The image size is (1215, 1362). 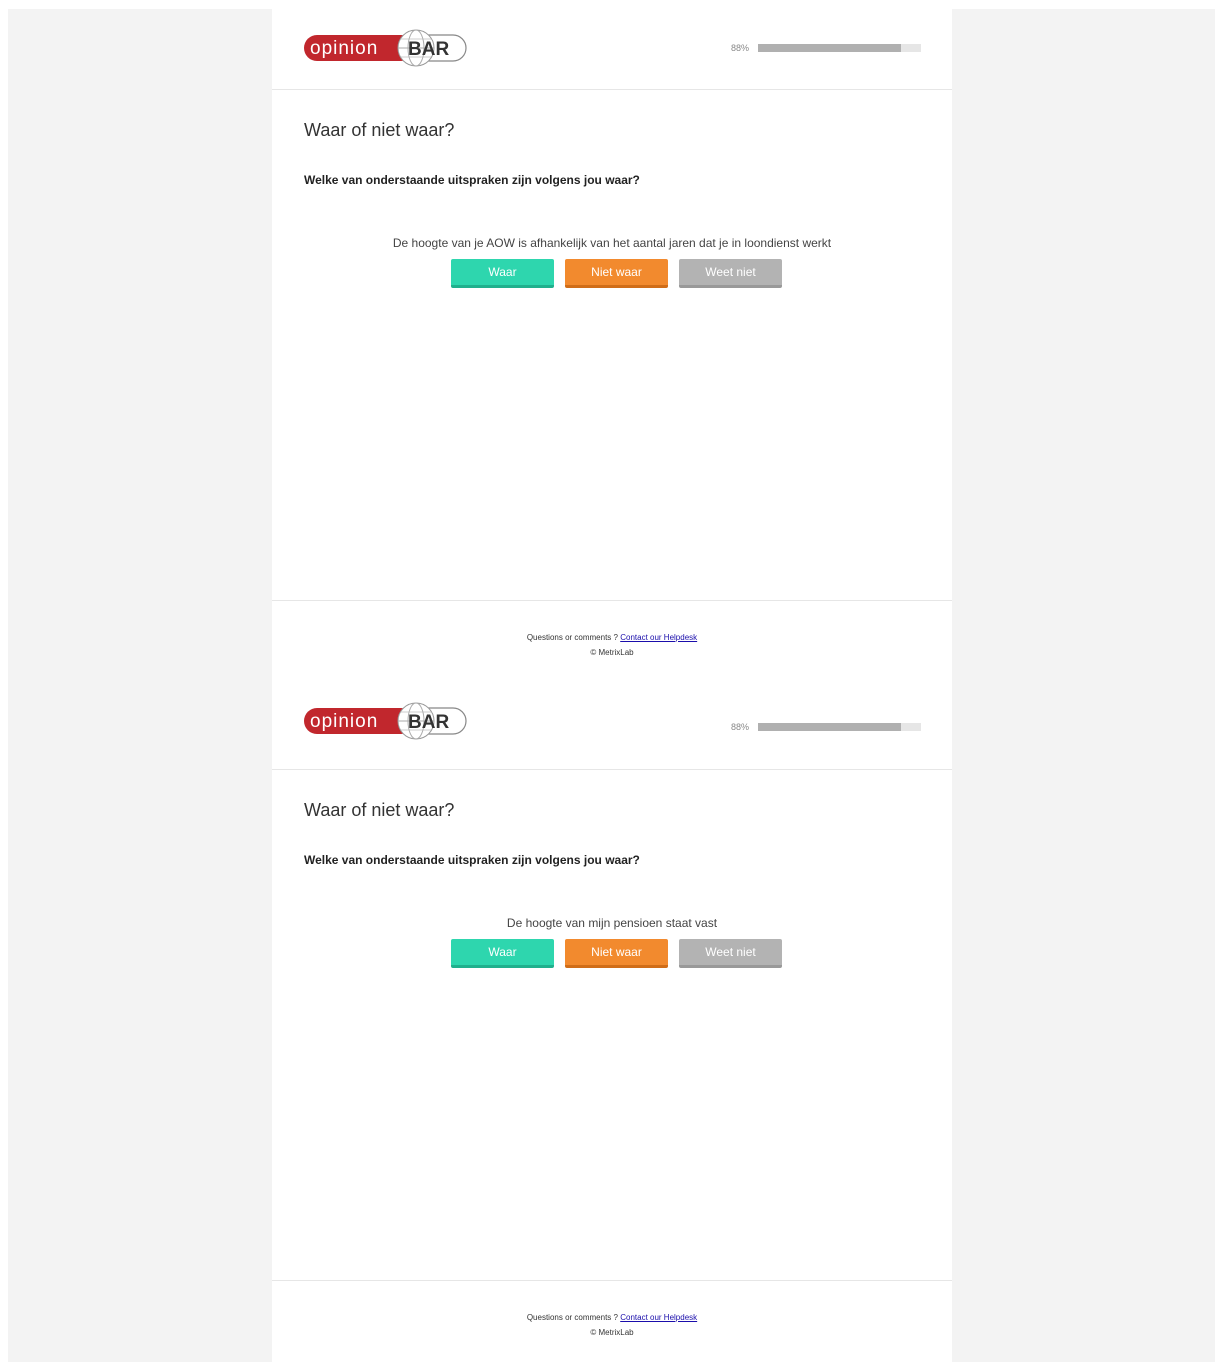 I want to click on left-edge, so click(x=4, y=681).